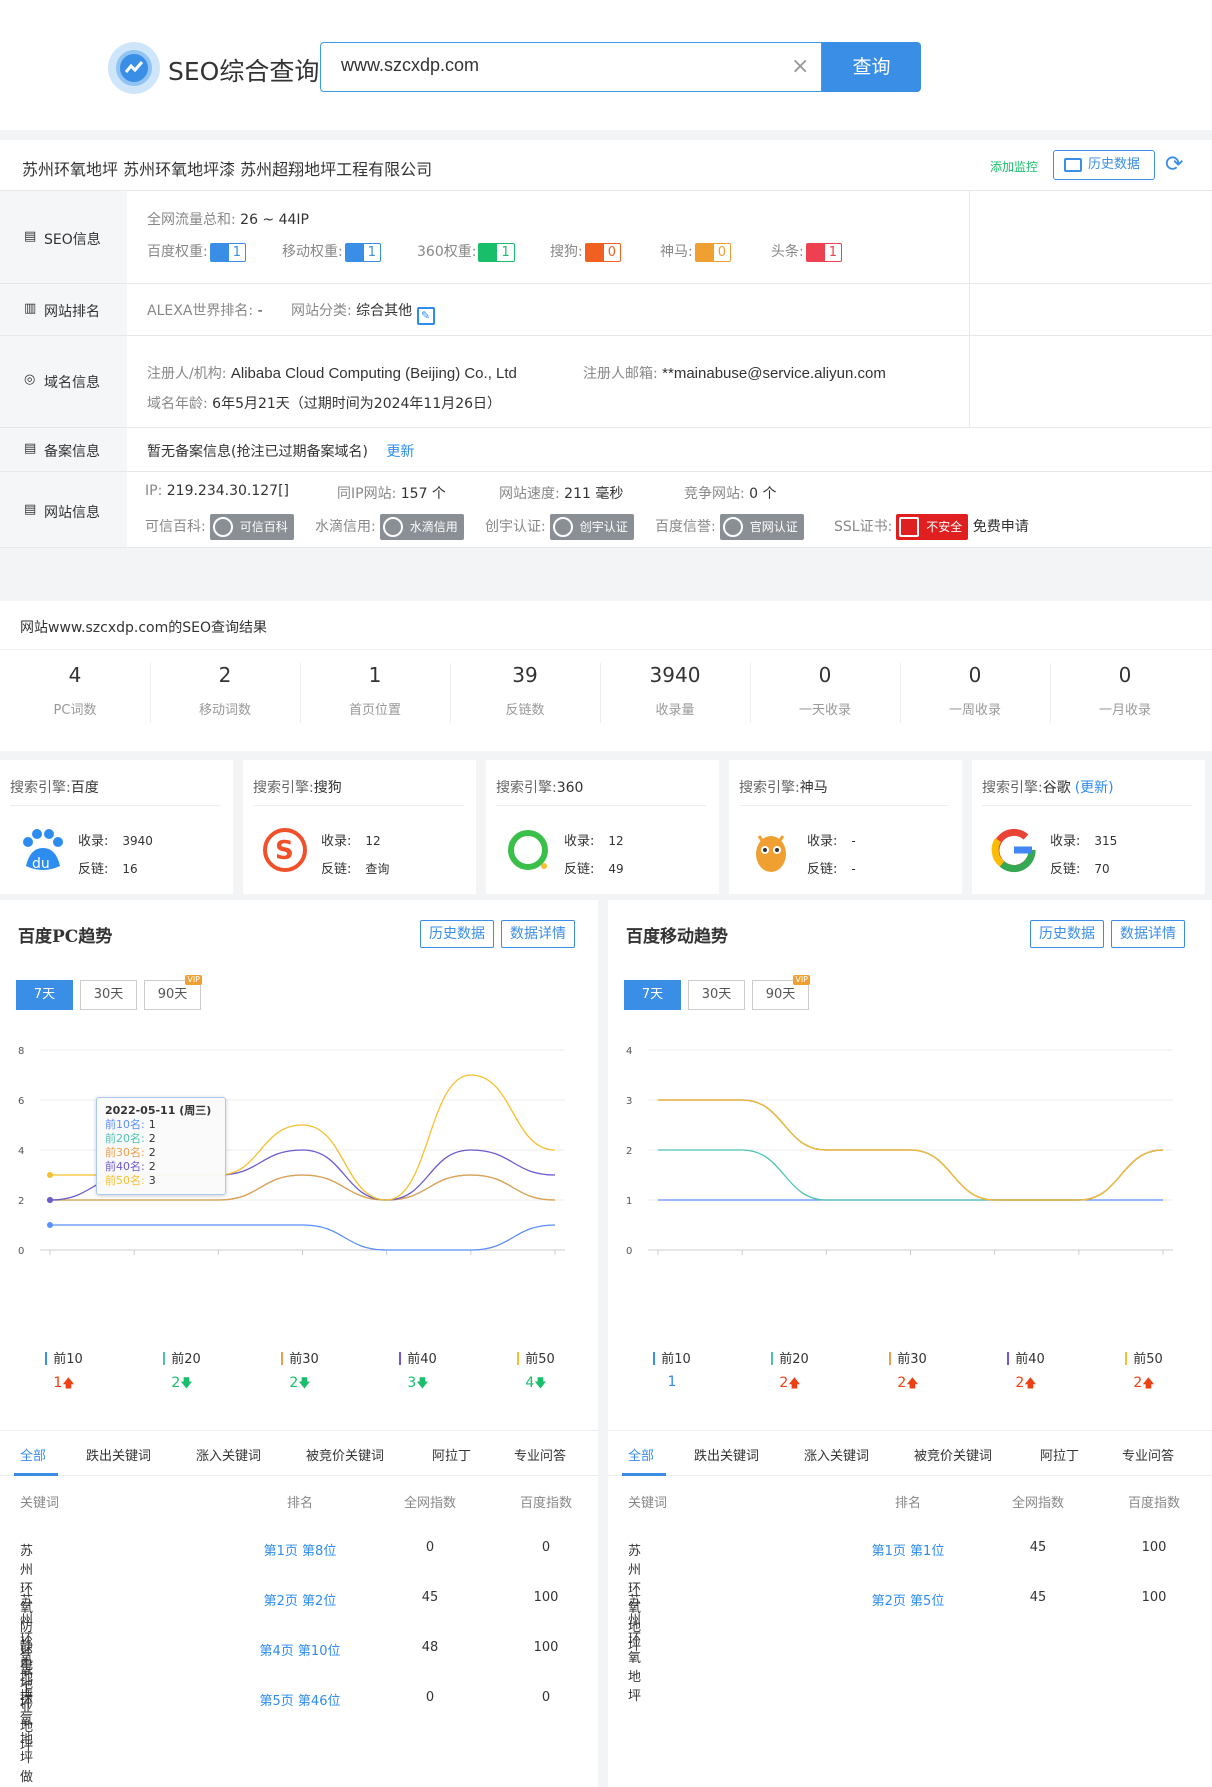  Describe the element at coordinates (538, 934) in the screenshot. I see `pc-detail-button: 数据详情` at that location.